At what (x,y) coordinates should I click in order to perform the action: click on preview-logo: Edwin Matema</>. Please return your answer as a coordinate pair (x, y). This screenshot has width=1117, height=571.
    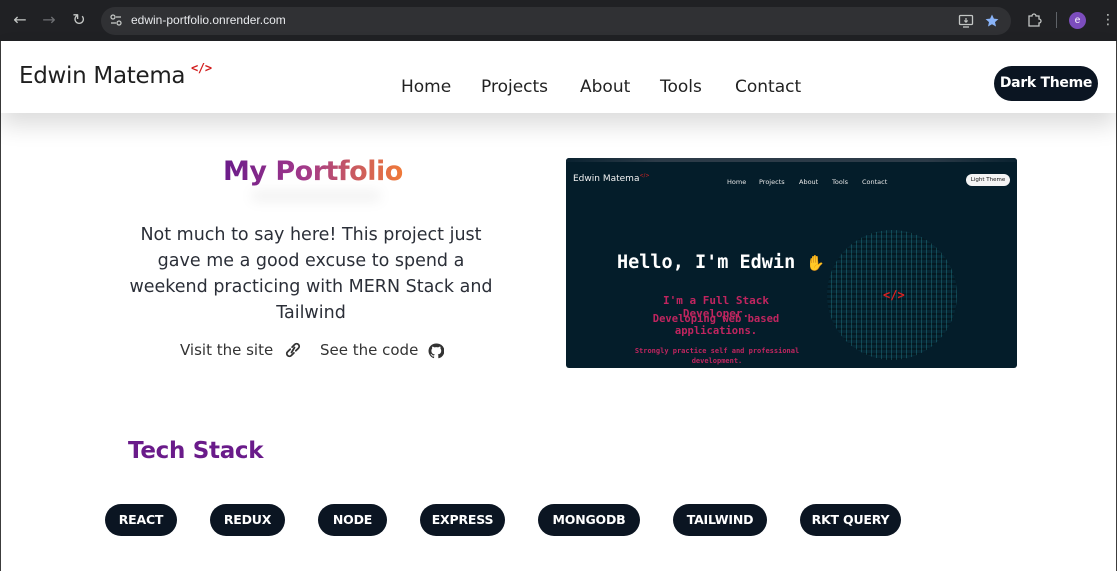
    Looking at the image, I should click on (611, 178).